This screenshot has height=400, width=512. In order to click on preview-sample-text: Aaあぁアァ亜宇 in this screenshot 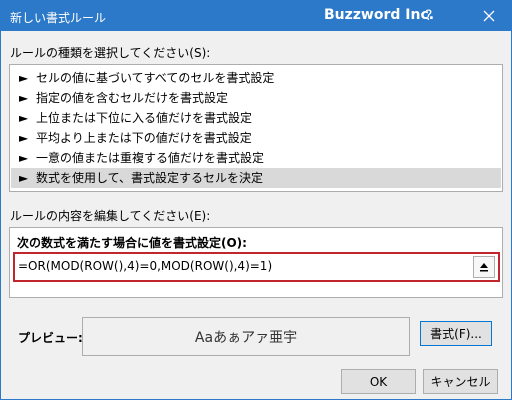, I will do `click(246, 337)`.